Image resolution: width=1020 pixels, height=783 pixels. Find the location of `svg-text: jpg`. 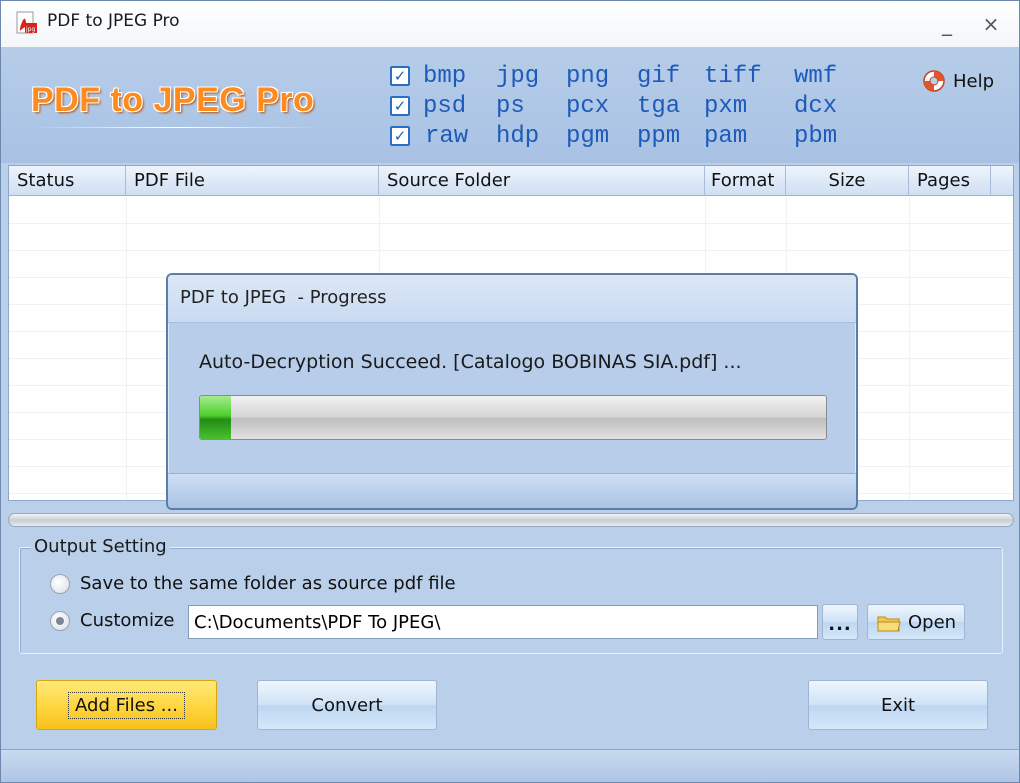

svg-text: jpg is located at coordinates (30, 29).